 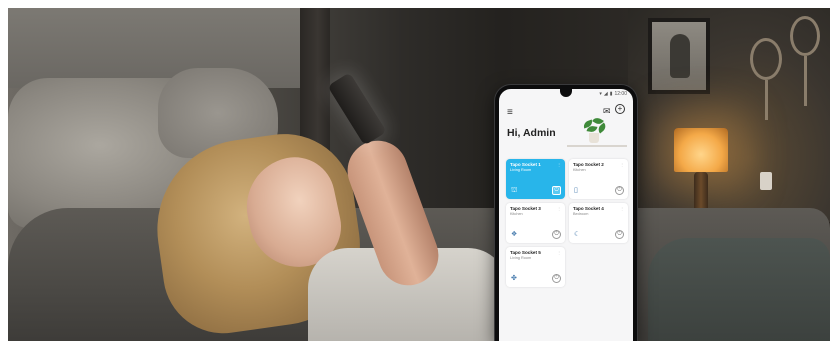 I want to click on device-card: Tapo Socket 2 Kitchen ⋮ ▯ ⏻, so click(x=598, y=179).